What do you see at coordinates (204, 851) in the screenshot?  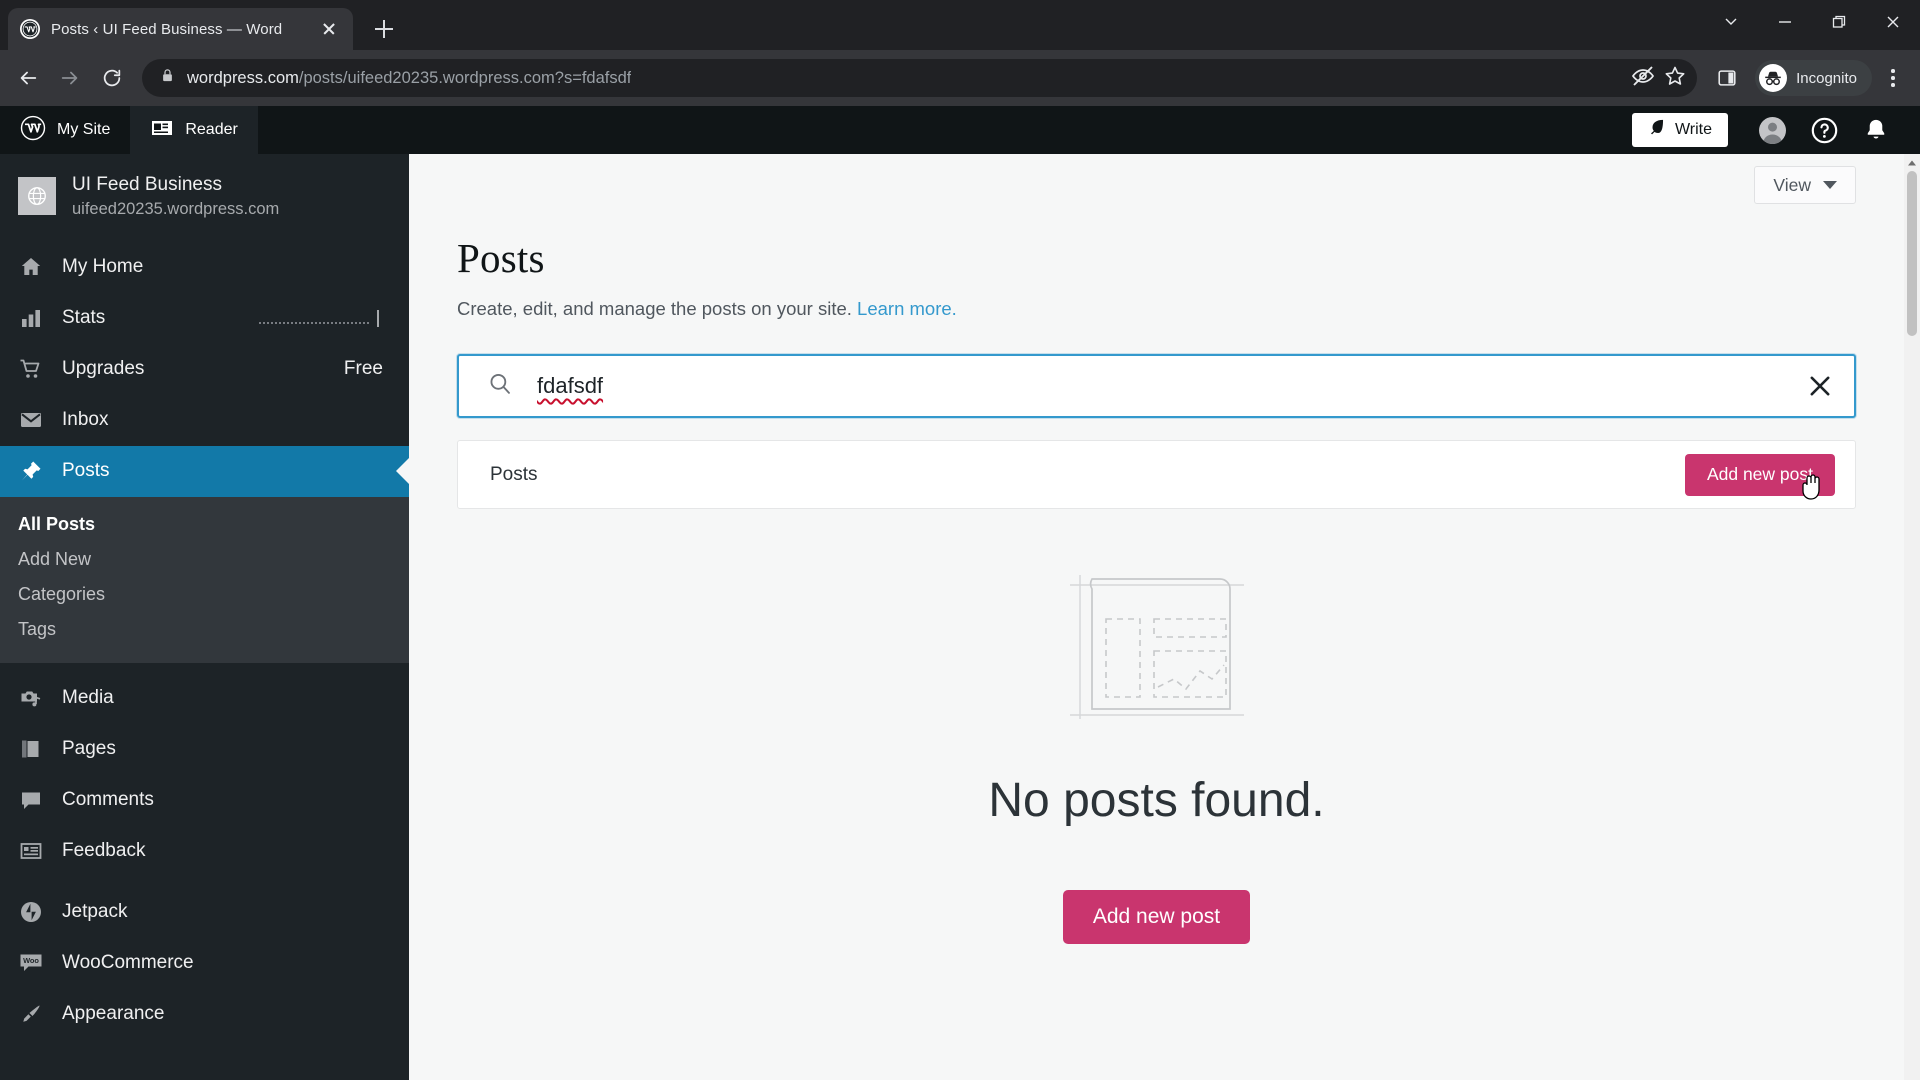 I see `sidebar-item-feedback: Feedback` at bounding box center [204, 851].